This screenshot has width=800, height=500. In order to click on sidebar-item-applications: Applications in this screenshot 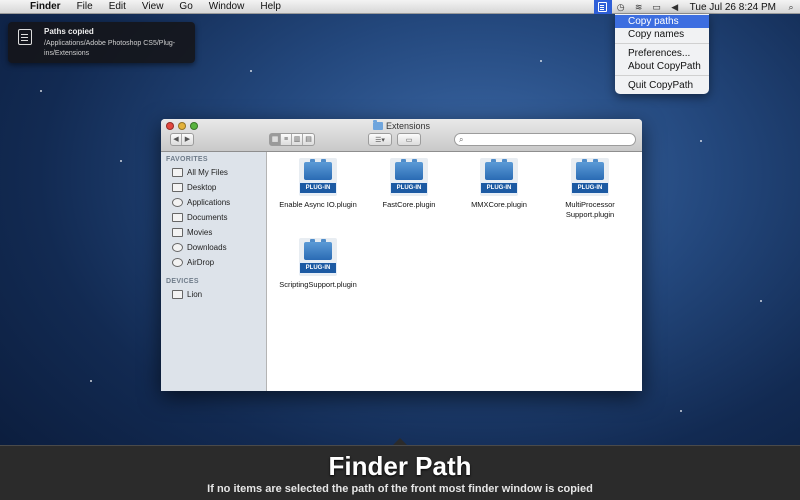, I will do `click(213, 202)`.